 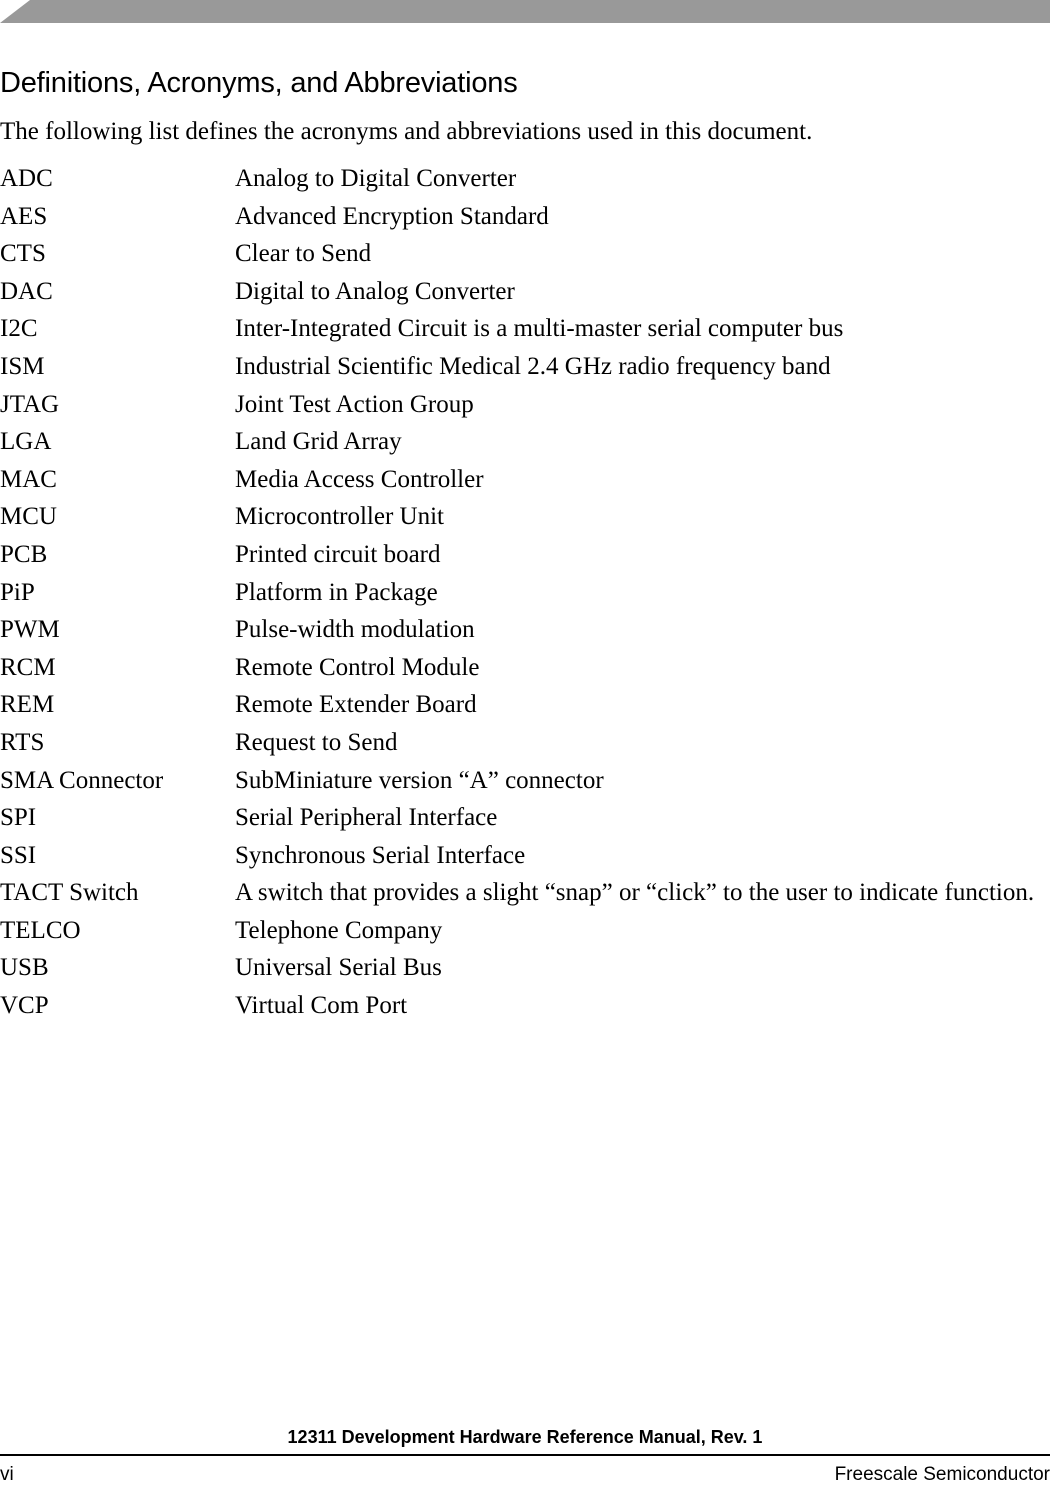 What do you see at coordinates (336, 592) in the screenshot?
I see `definition-description: Platform in Package` at bounding box center [336, 592].